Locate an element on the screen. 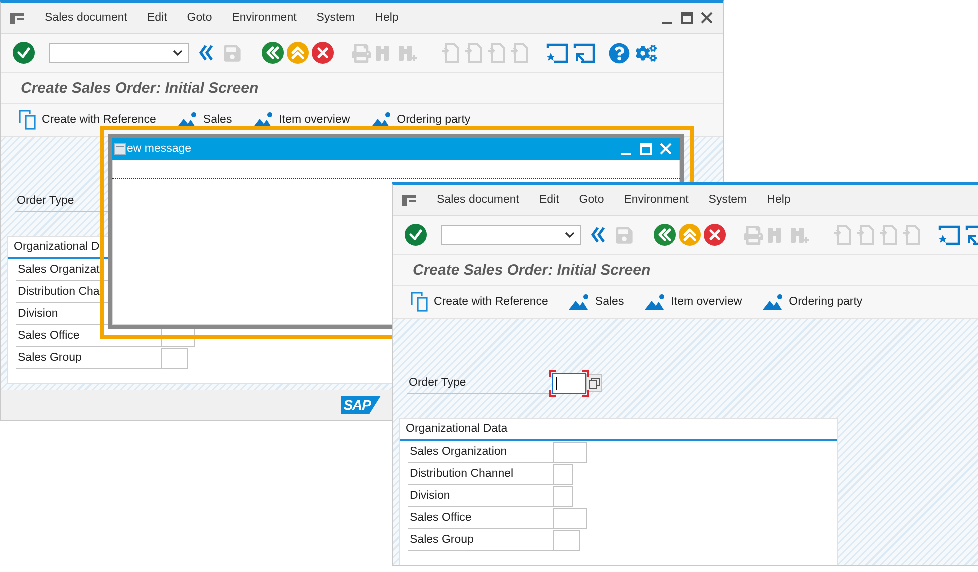 Image resolution: width=978 pixels, height=572 pixels. settings-icon is located at coordinates (646, 53).